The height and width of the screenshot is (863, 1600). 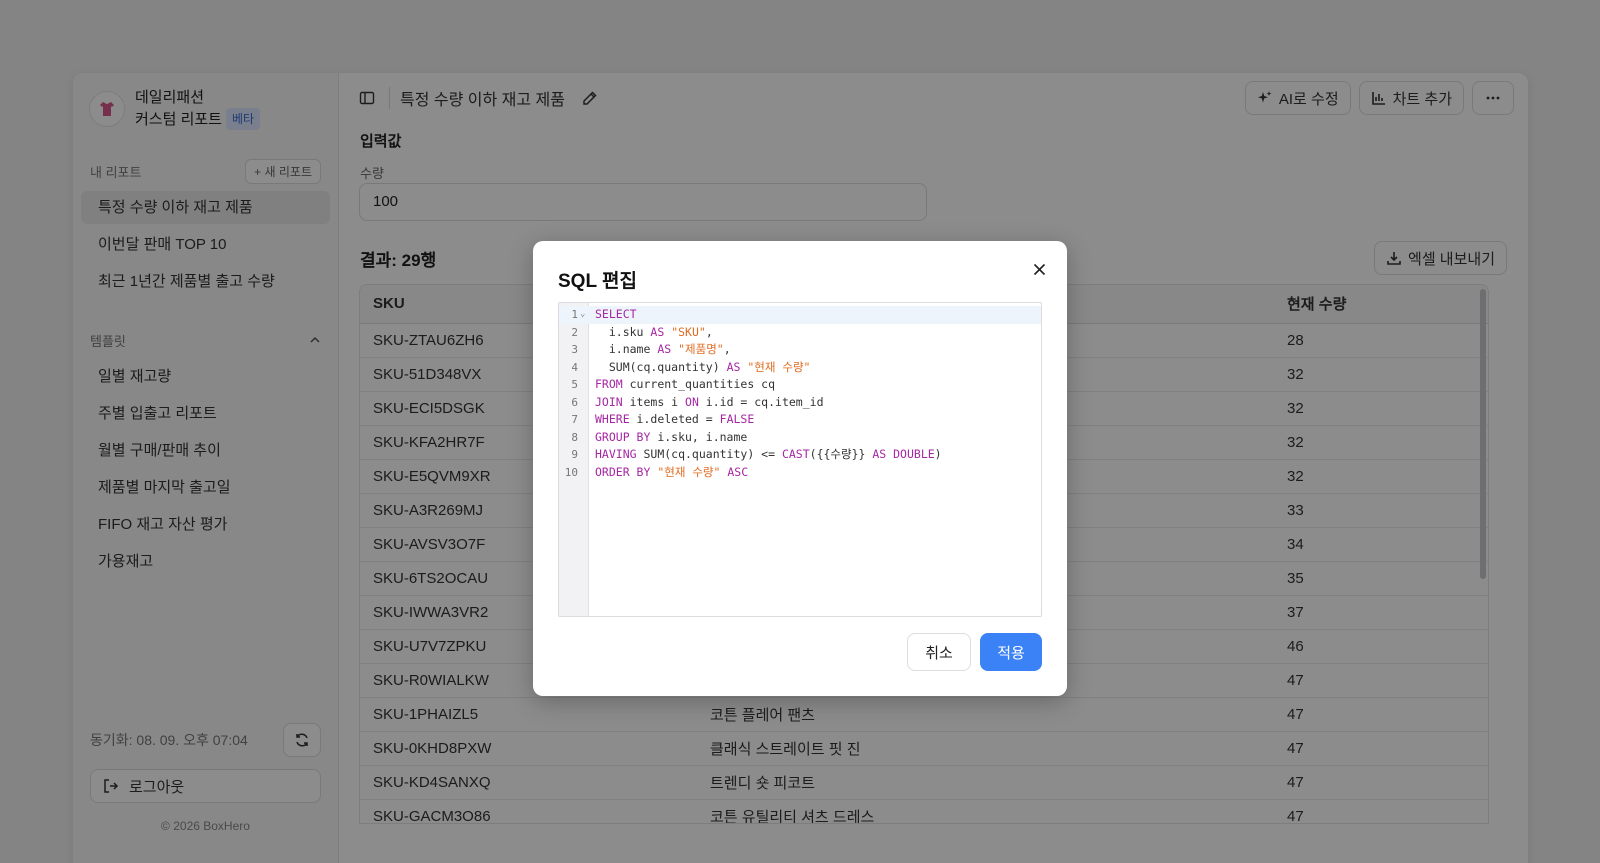 I want to click on code-line: 3 i.name AS "제품명",, so click(x=800, y=350).